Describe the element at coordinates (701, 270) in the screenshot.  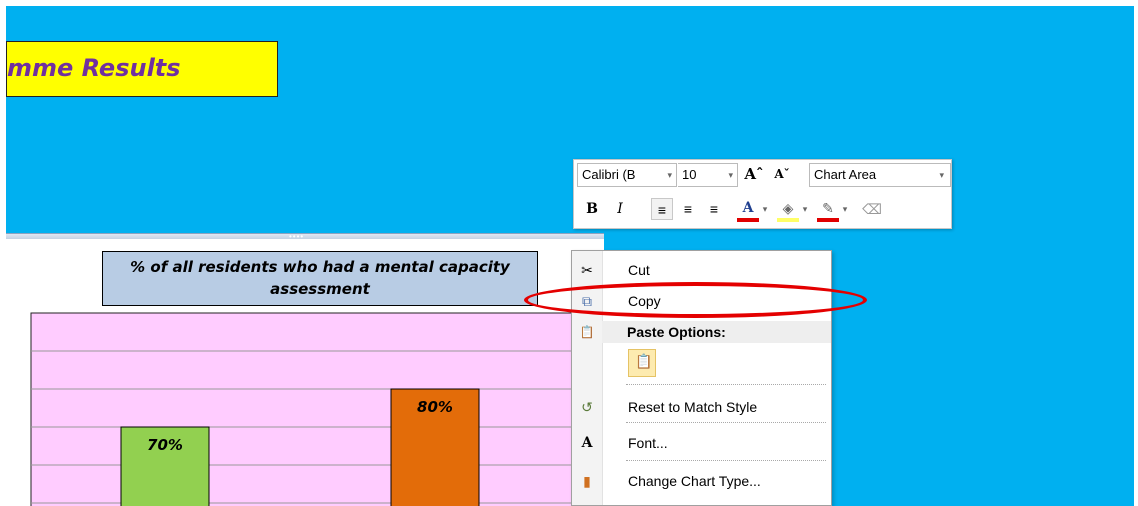
I see `menu-item-cut: ✂ Cut` at that location.